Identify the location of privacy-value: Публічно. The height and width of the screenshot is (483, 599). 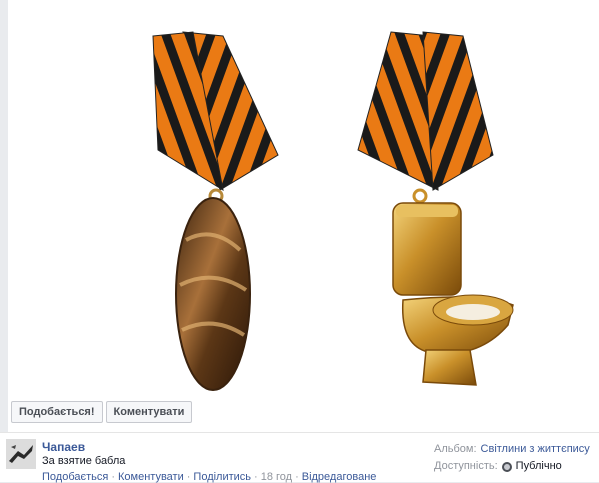
(539, 466).